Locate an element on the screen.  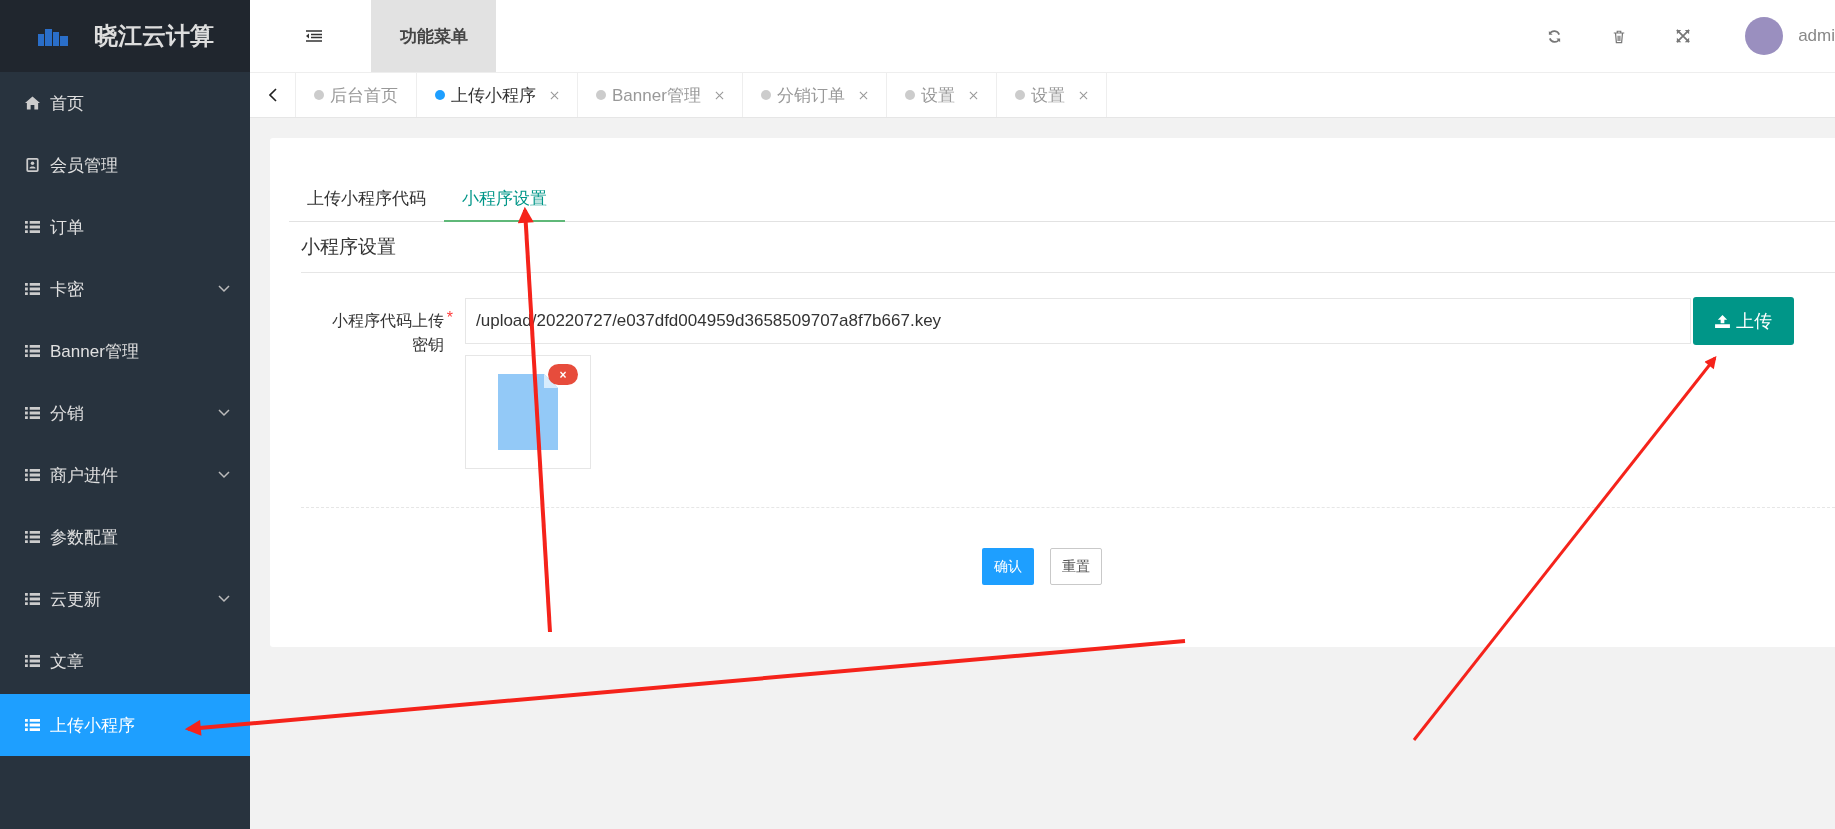
upload-button: 上传 is located at coordinates (1743, 321).